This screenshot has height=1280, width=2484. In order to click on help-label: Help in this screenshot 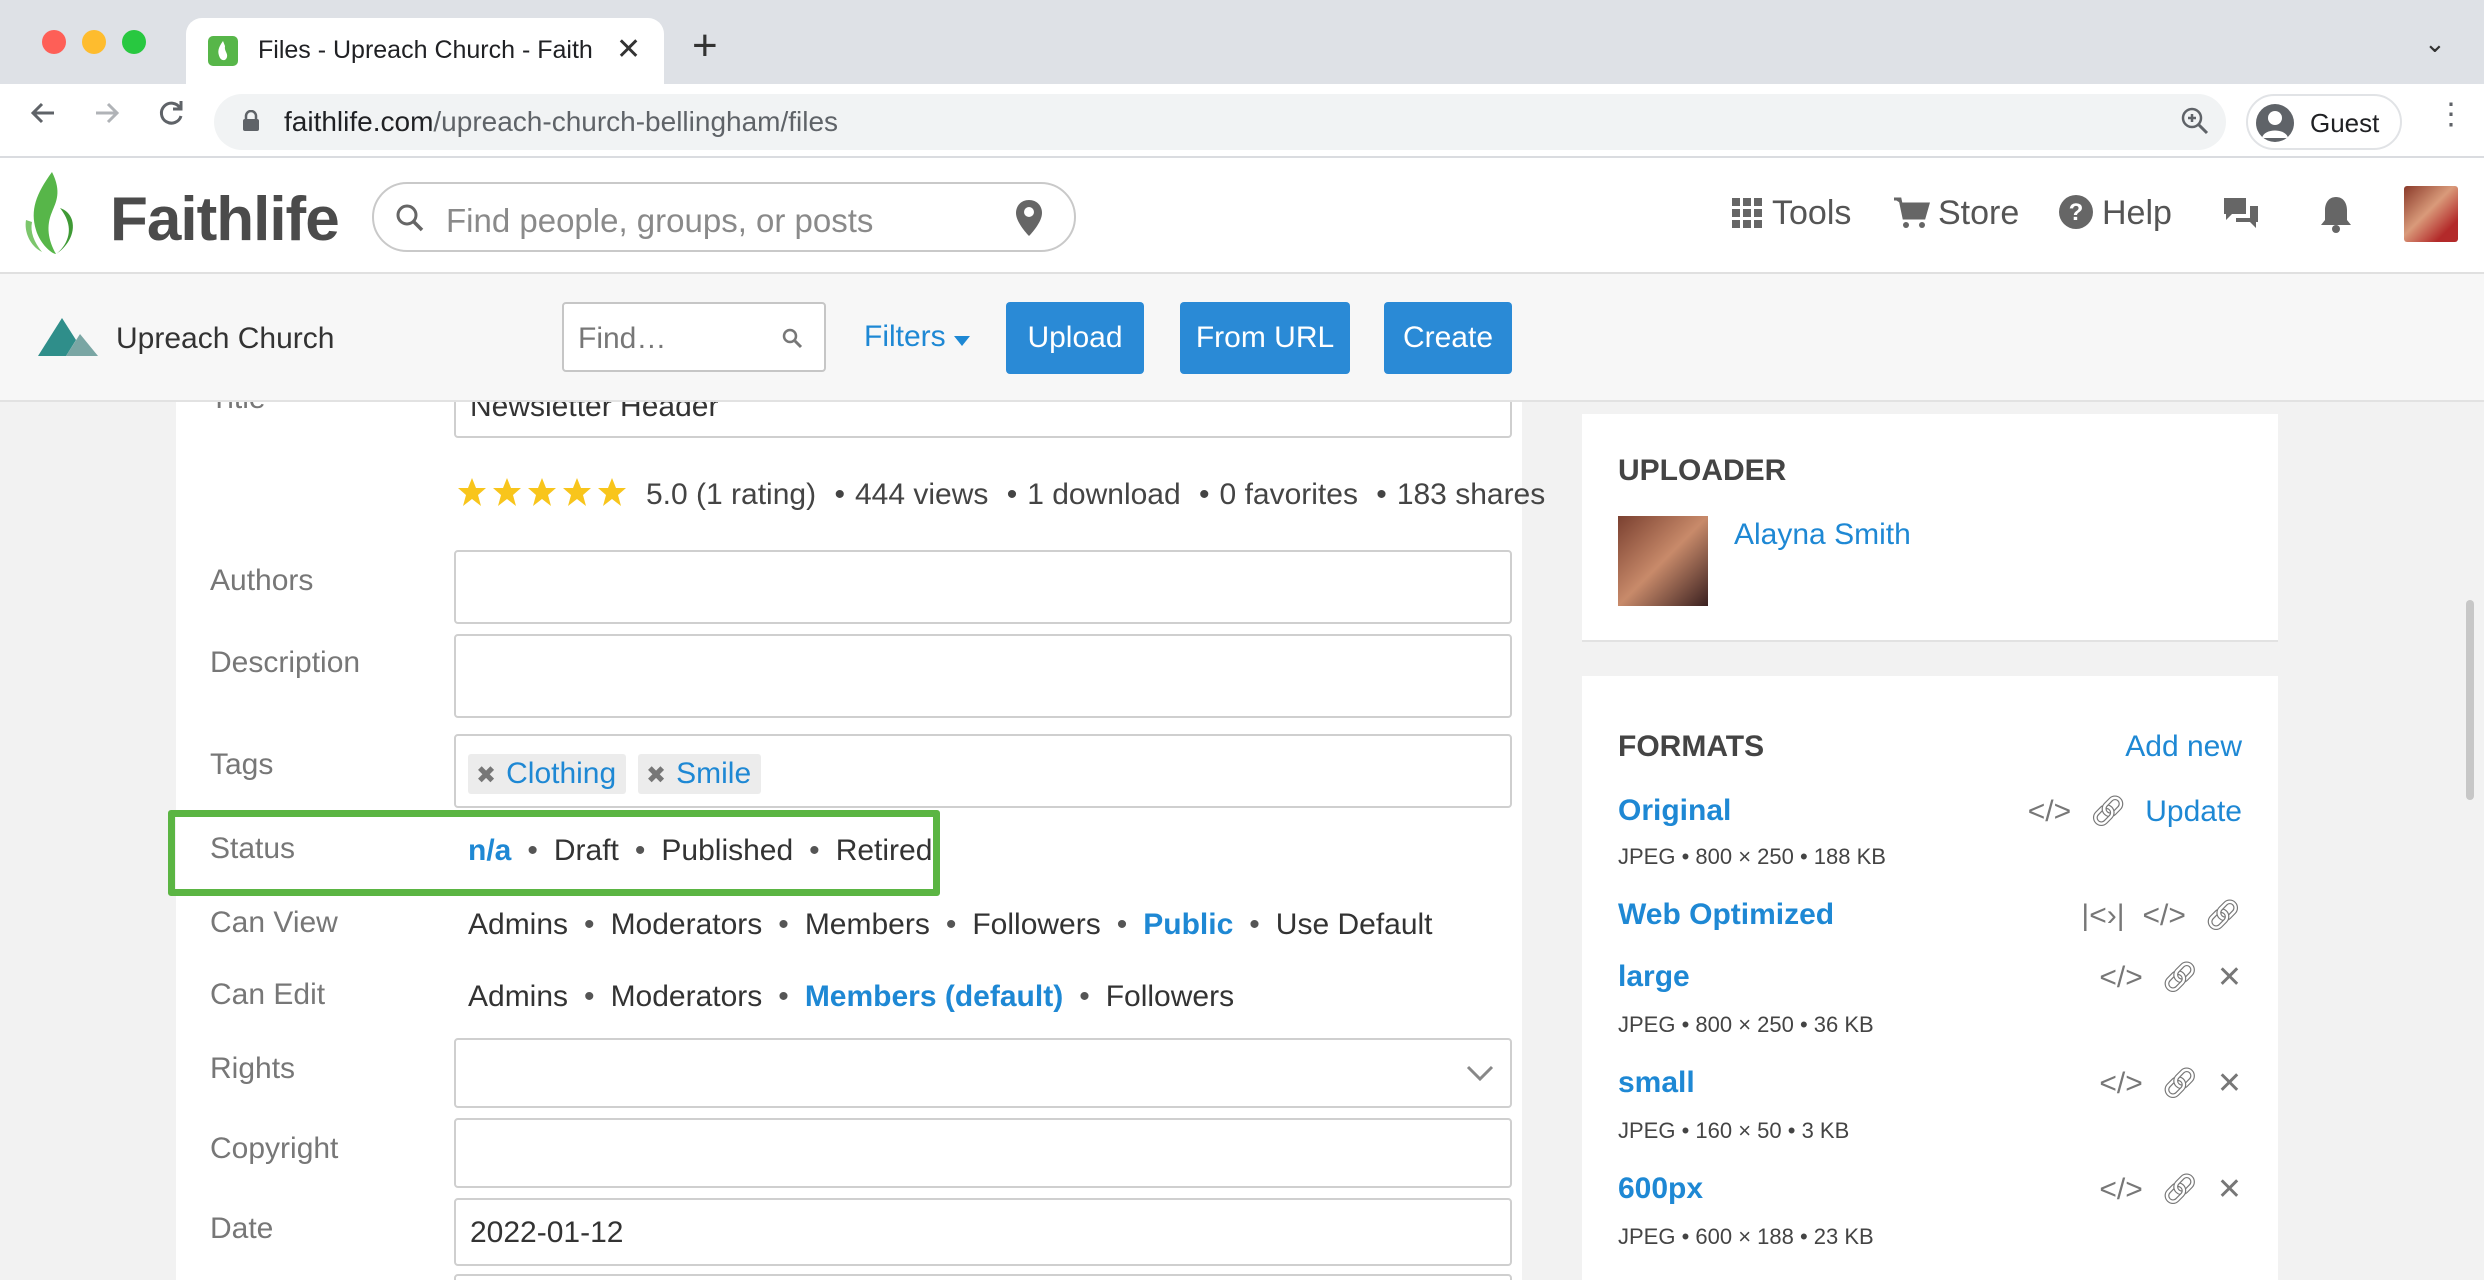, I will do `click(2137, 213)`.